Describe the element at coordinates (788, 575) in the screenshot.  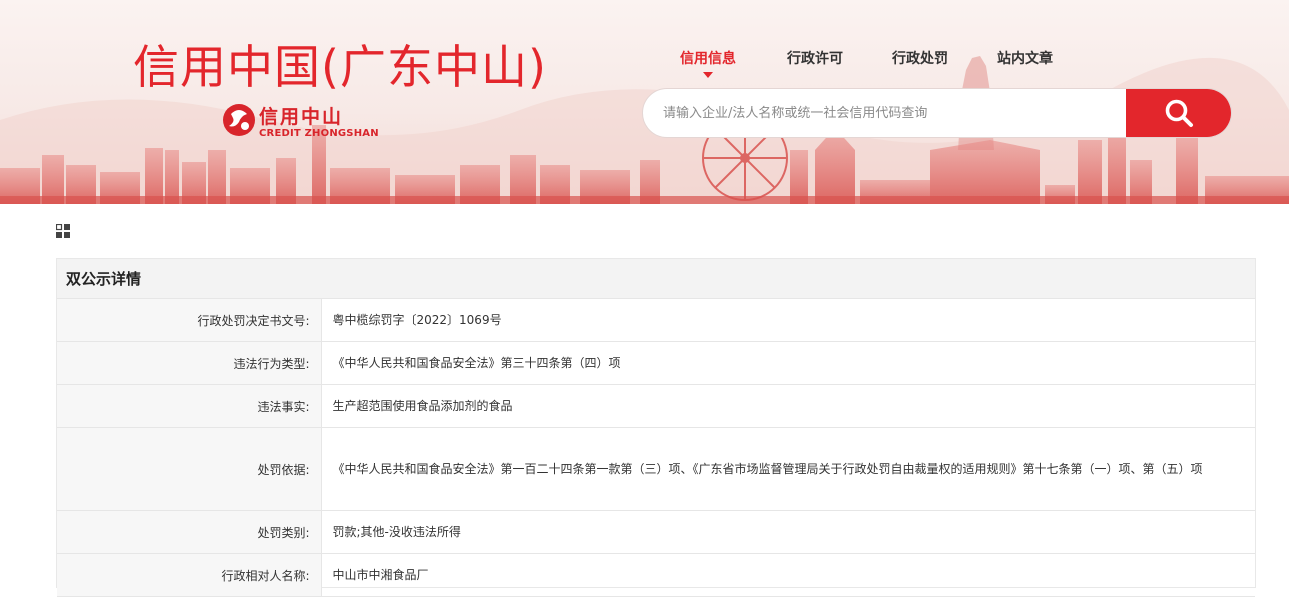
I see `row-value-counterparty-name: 中山市中湘食品厂` at that location.